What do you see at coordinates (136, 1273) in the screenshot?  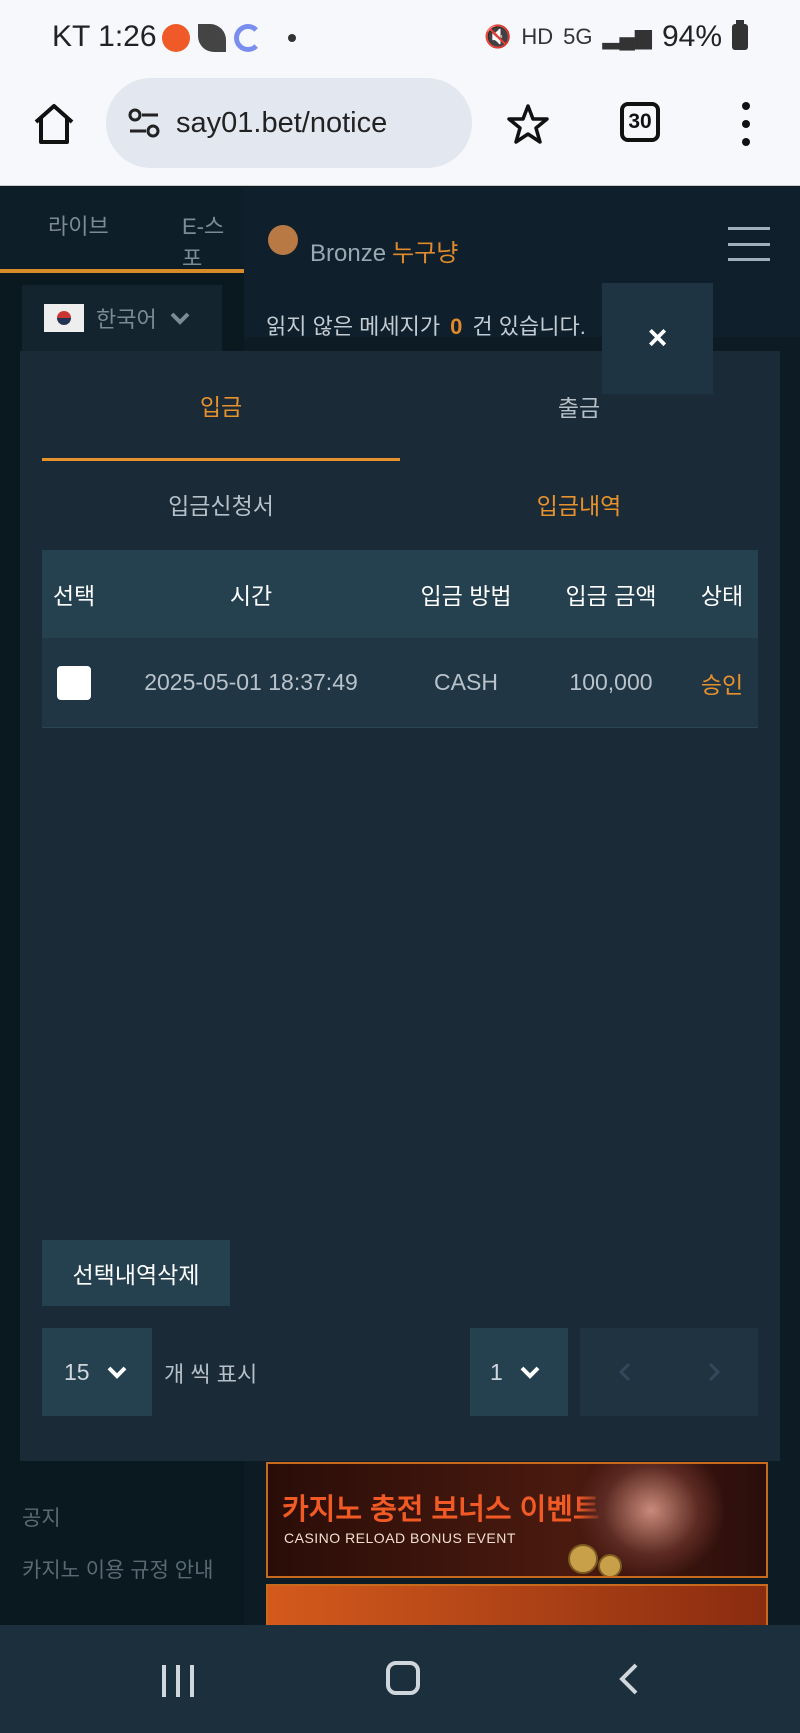 I see `delete-selected-button: 선택내역삭제` at bounding box center [136, 1273].